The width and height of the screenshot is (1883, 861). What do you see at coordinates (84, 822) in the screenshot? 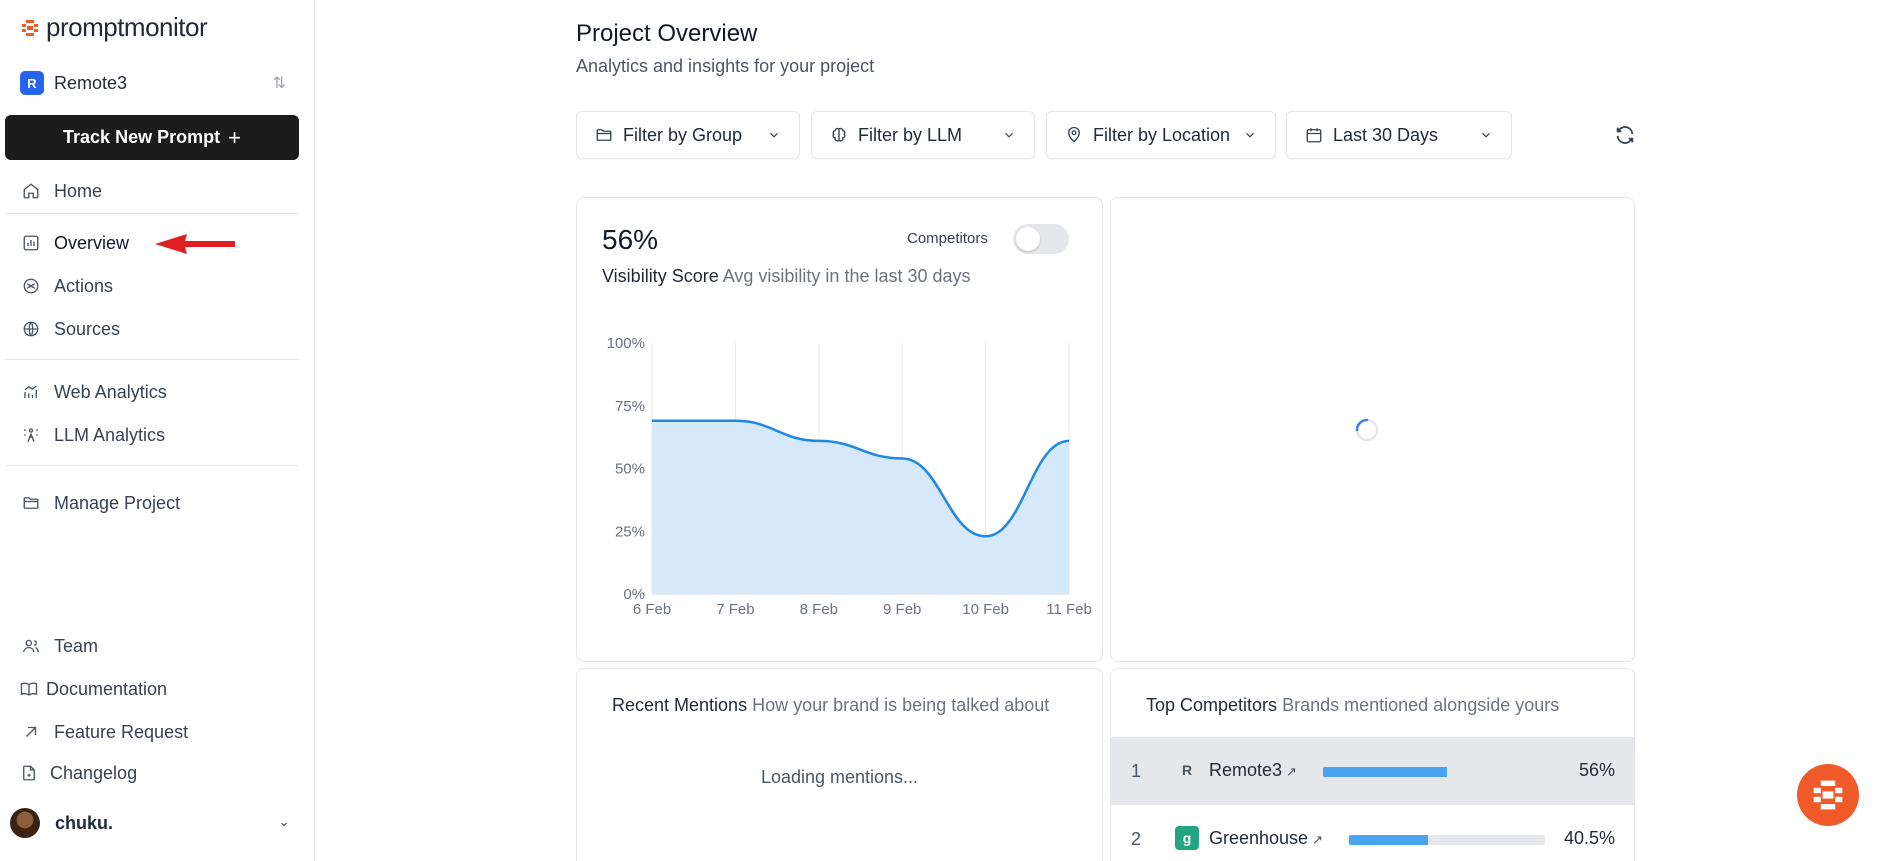
I see `user-name: chuku.` at bounding box center [84, 822].